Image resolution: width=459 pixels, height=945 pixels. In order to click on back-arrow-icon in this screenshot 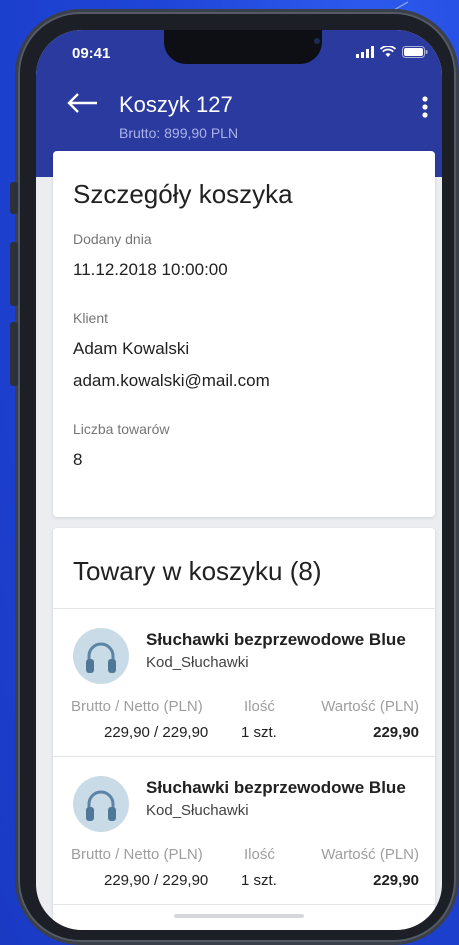, I will do `click(82, 103)`.